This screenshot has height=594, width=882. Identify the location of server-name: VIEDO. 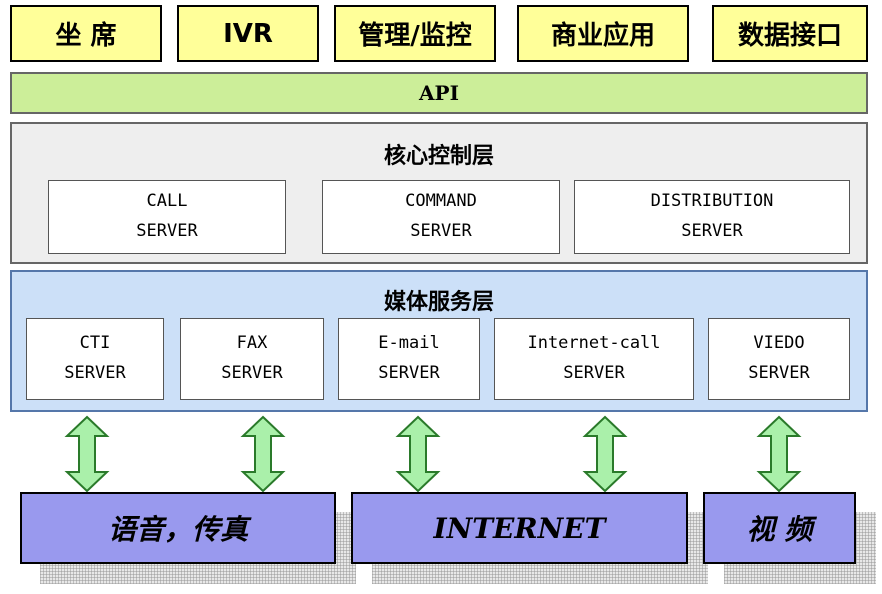
(779, 343).